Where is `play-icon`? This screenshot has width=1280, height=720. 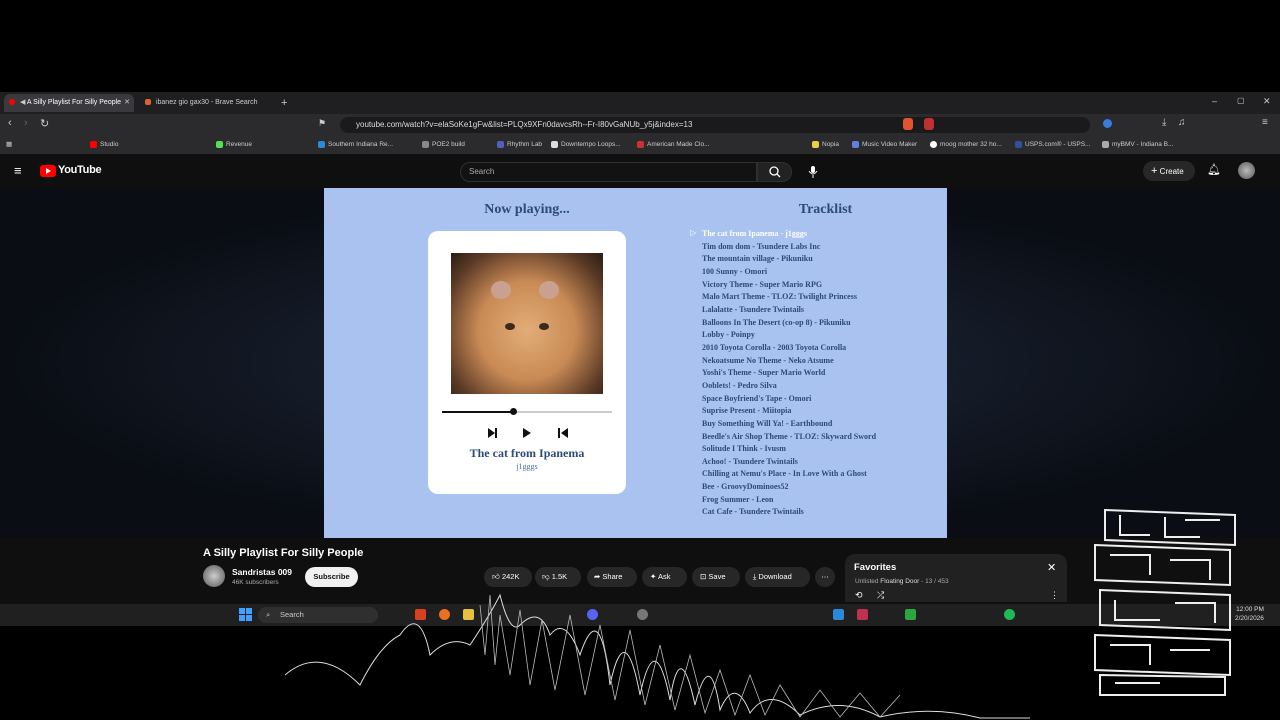
play-icon is located at coordinates (527, 433).